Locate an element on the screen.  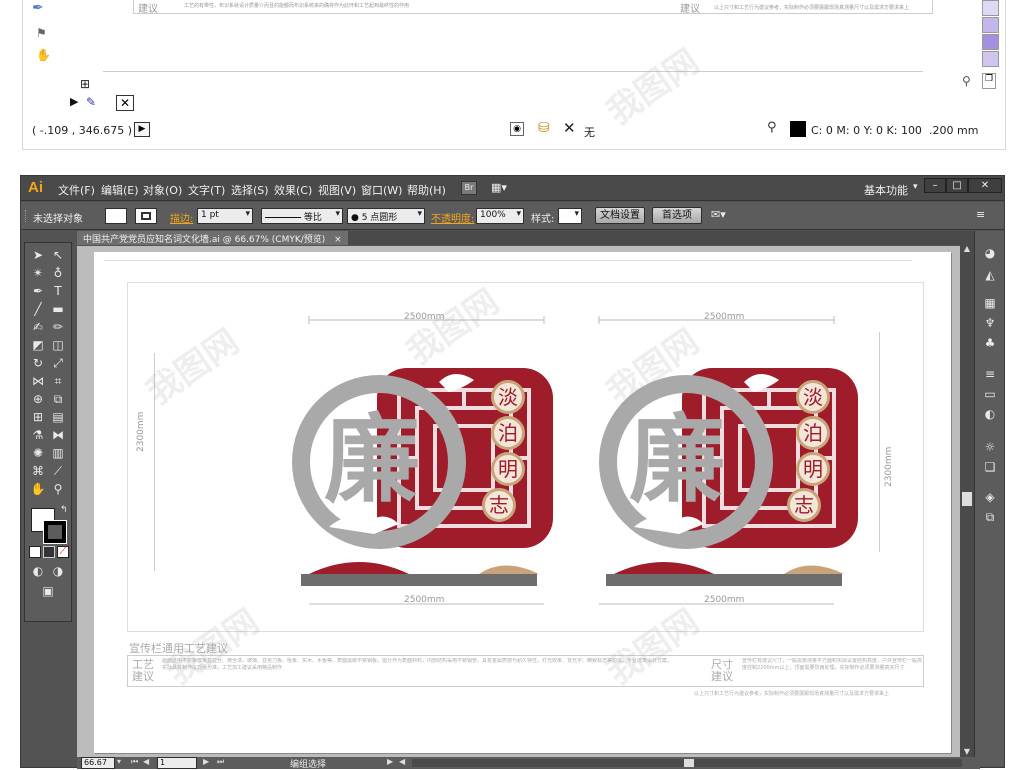
none-stroke-icon: ✕ is located at coordinates (569, 128).